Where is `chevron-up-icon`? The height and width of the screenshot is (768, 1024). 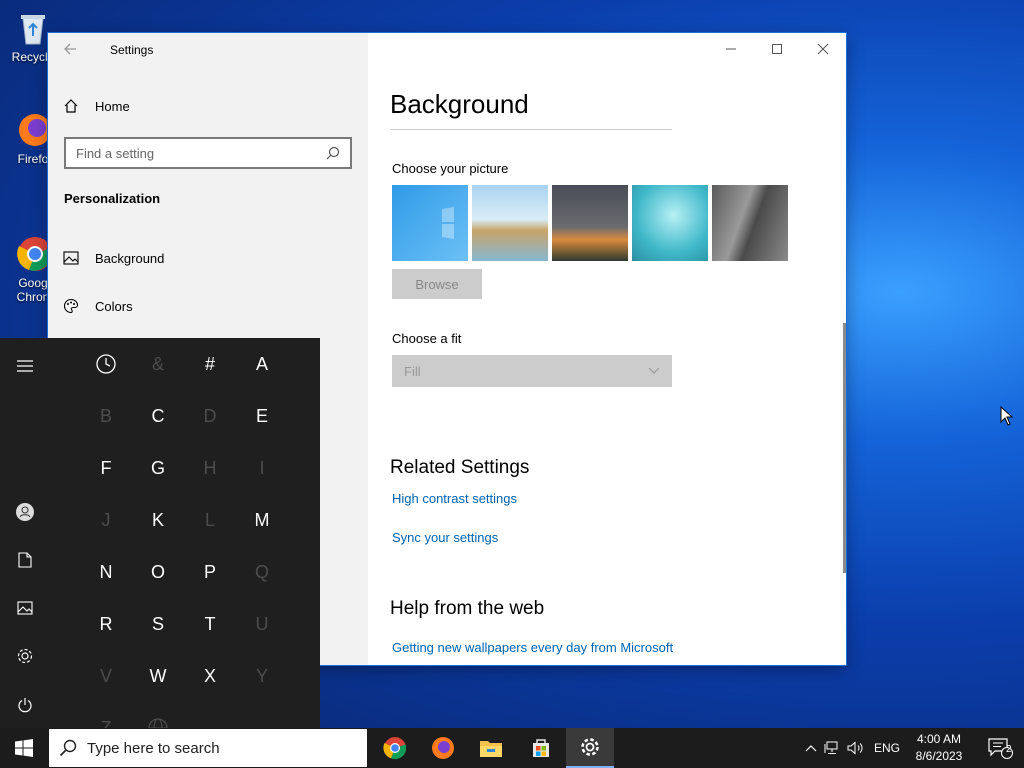 chevron-up-icon is located at coordinates (811, 748).